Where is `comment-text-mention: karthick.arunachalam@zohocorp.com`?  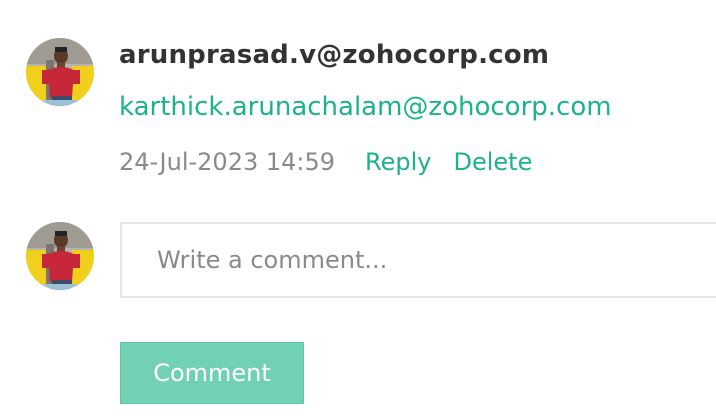 comment-text-mention: karthick.arunachalam@zohocorp.com is located at coordinates (365, 107).